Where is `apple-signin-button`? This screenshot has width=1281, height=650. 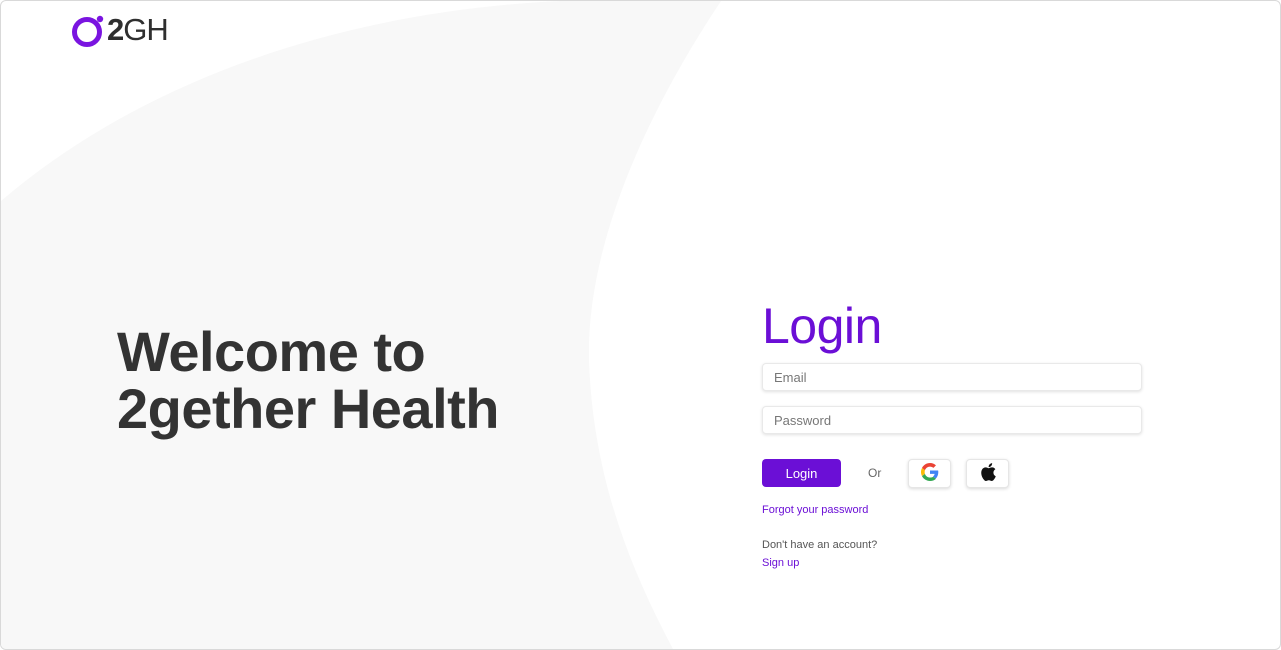 apple-signin-button is located at coordinates (988, 473).